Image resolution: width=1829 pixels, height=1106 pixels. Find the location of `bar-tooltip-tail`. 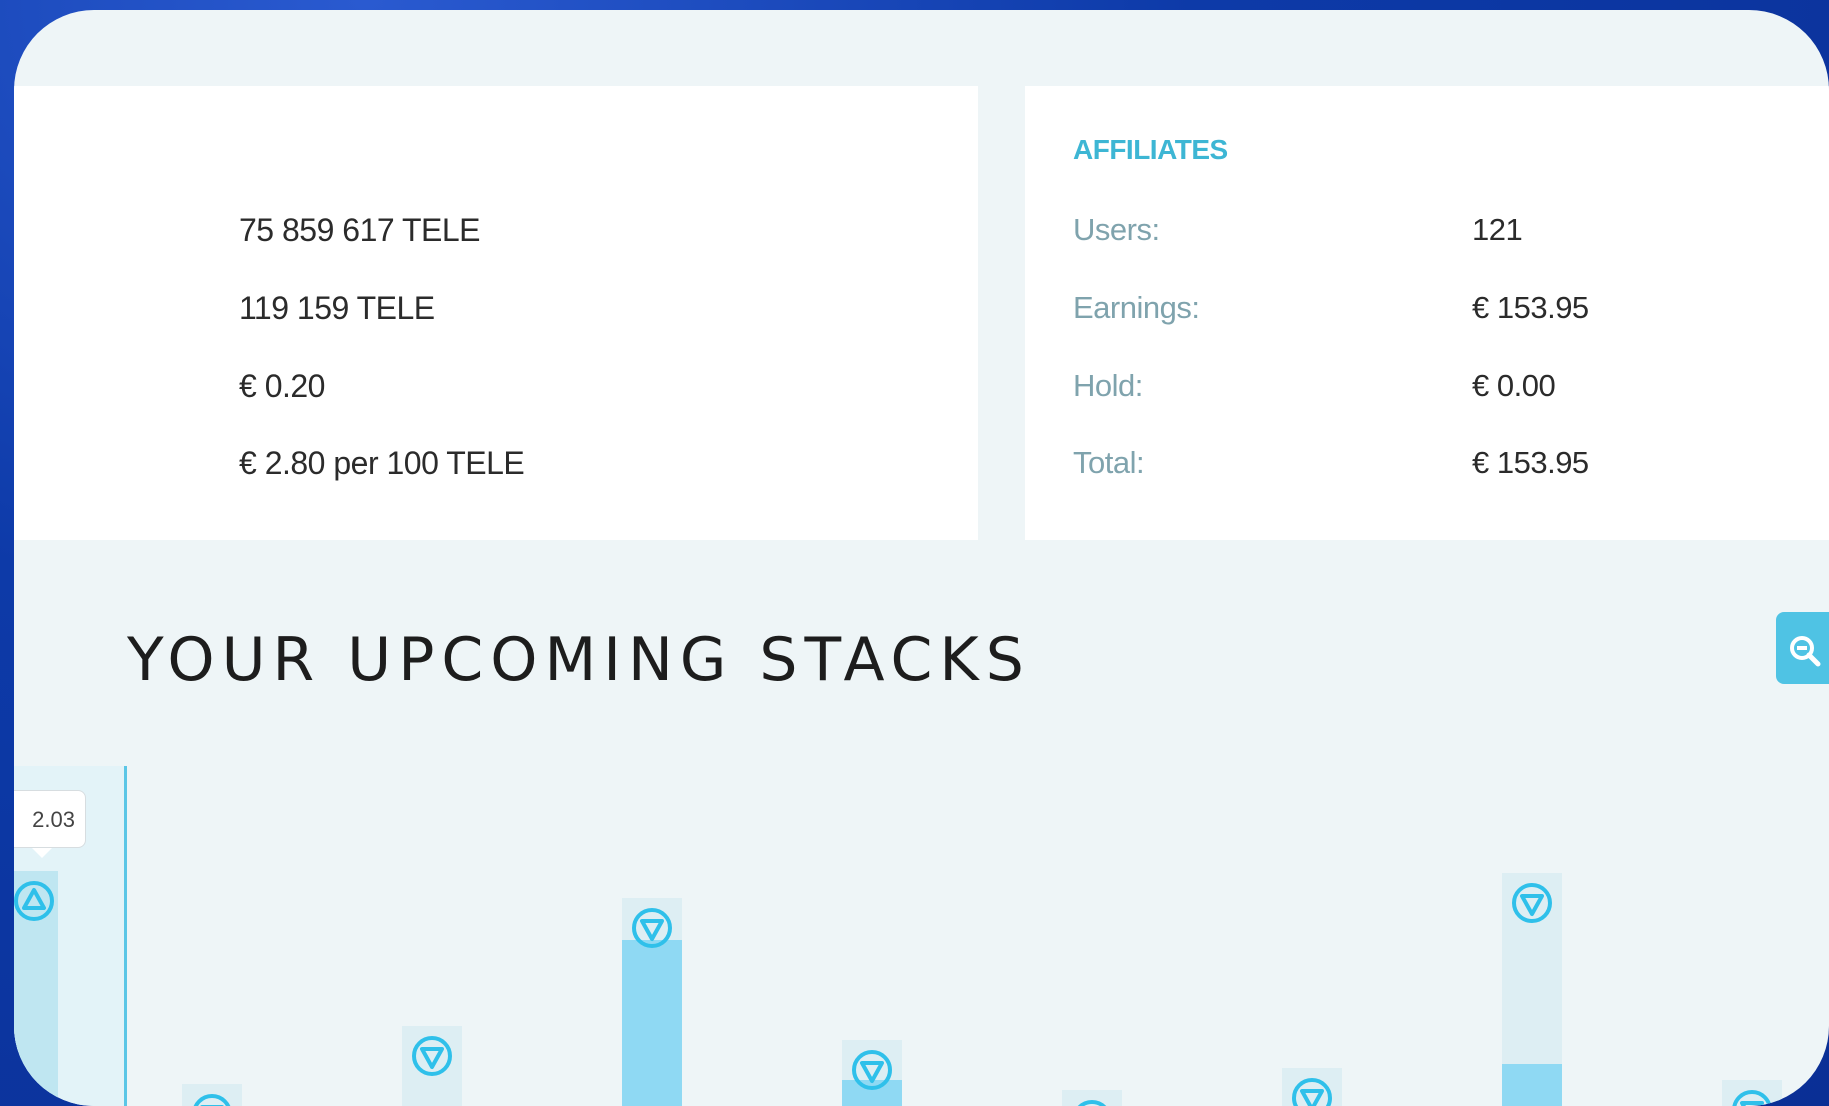

bar-tooltip-tail is located at coordinates (42, 853).